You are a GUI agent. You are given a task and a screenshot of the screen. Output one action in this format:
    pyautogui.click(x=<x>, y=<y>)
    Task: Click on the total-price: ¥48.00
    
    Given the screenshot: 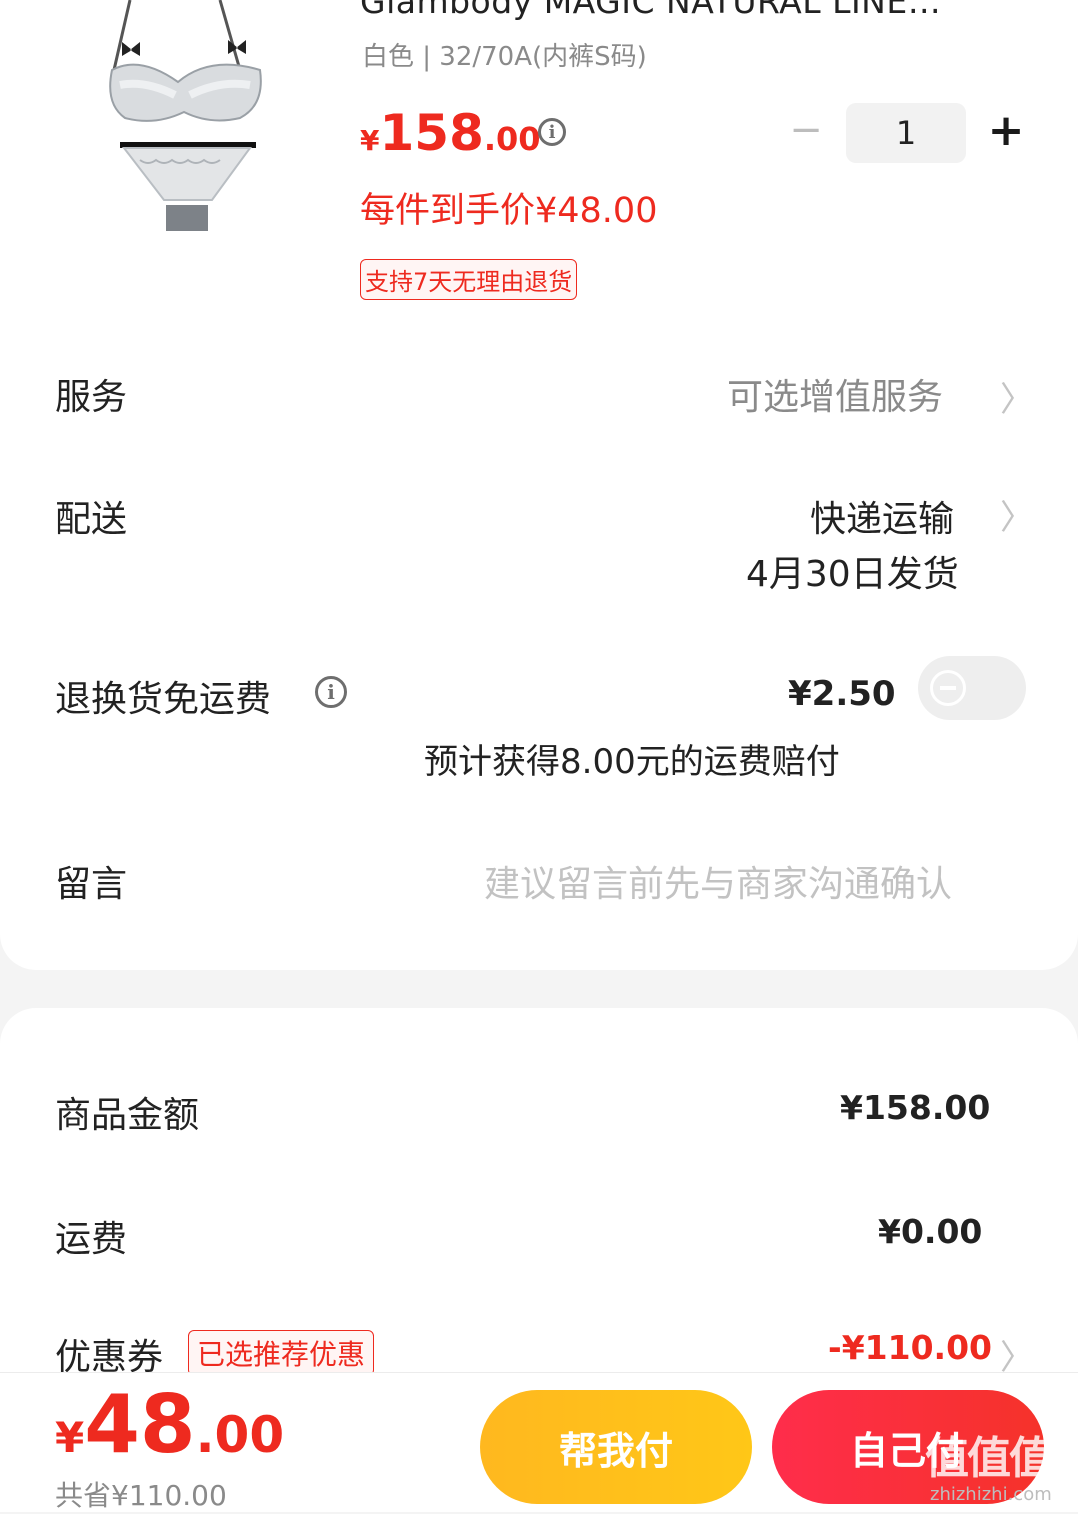 What is the action you would take?
    pyautogui.click(x=169, y=1424)
    